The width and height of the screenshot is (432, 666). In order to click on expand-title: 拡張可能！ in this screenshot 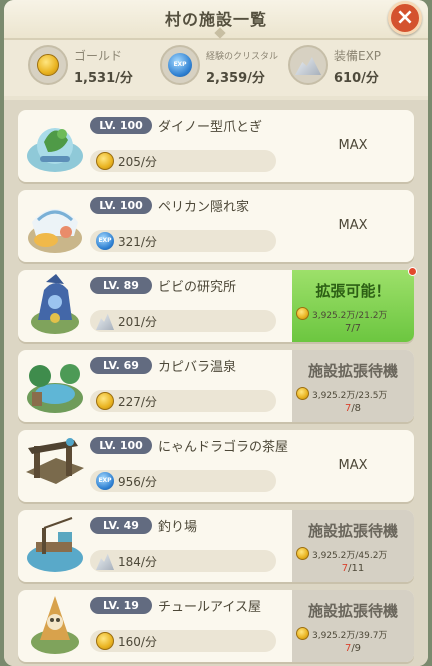, I will do `click(353, 291)`.